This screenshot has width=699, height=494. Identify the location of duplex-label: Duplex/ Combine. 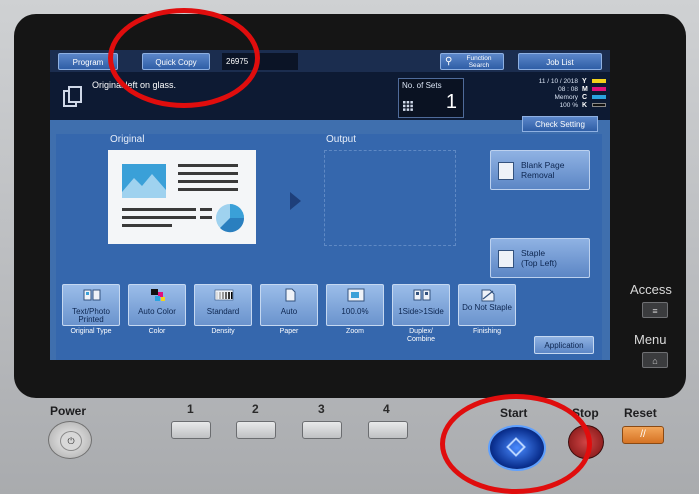
(420, 335).